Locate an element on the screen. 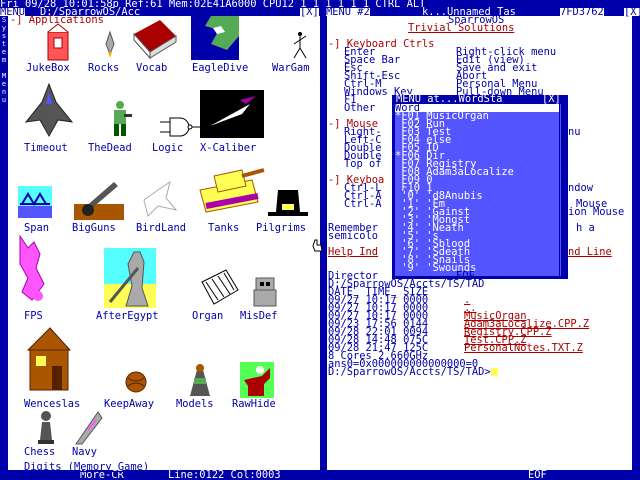 Image resolution: width=640 pixels, height=480 pixels. right-window-footer: EOF is located at coordinates (482, 475).